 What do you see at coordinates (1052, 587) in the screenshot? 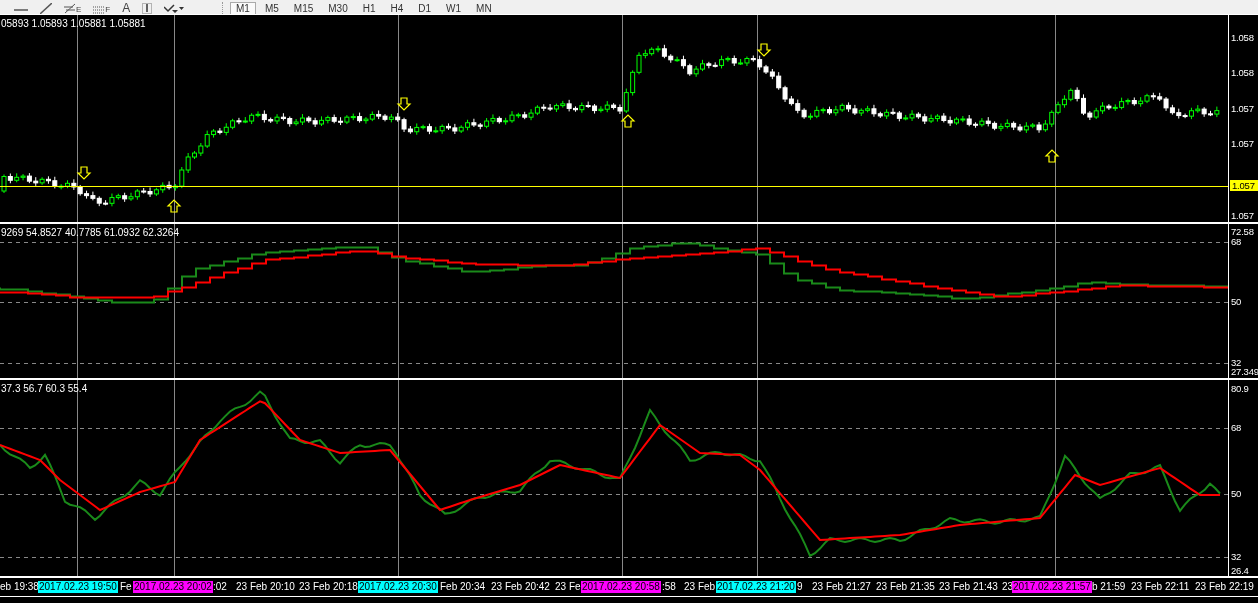
I see `time-marker: 2017.02.23 21:57` at bounding box center [1052, 587].